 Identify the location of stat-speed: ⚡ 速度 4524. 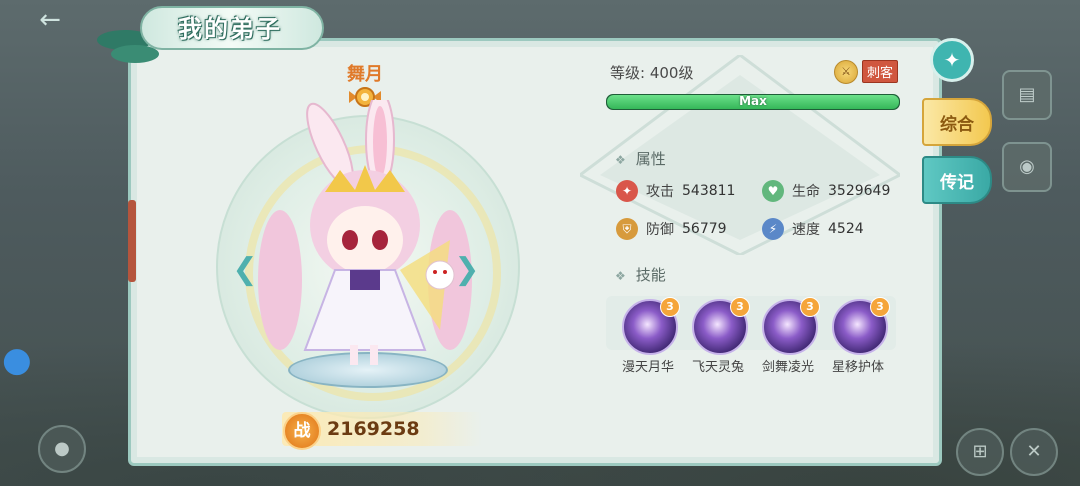
(813, 229).